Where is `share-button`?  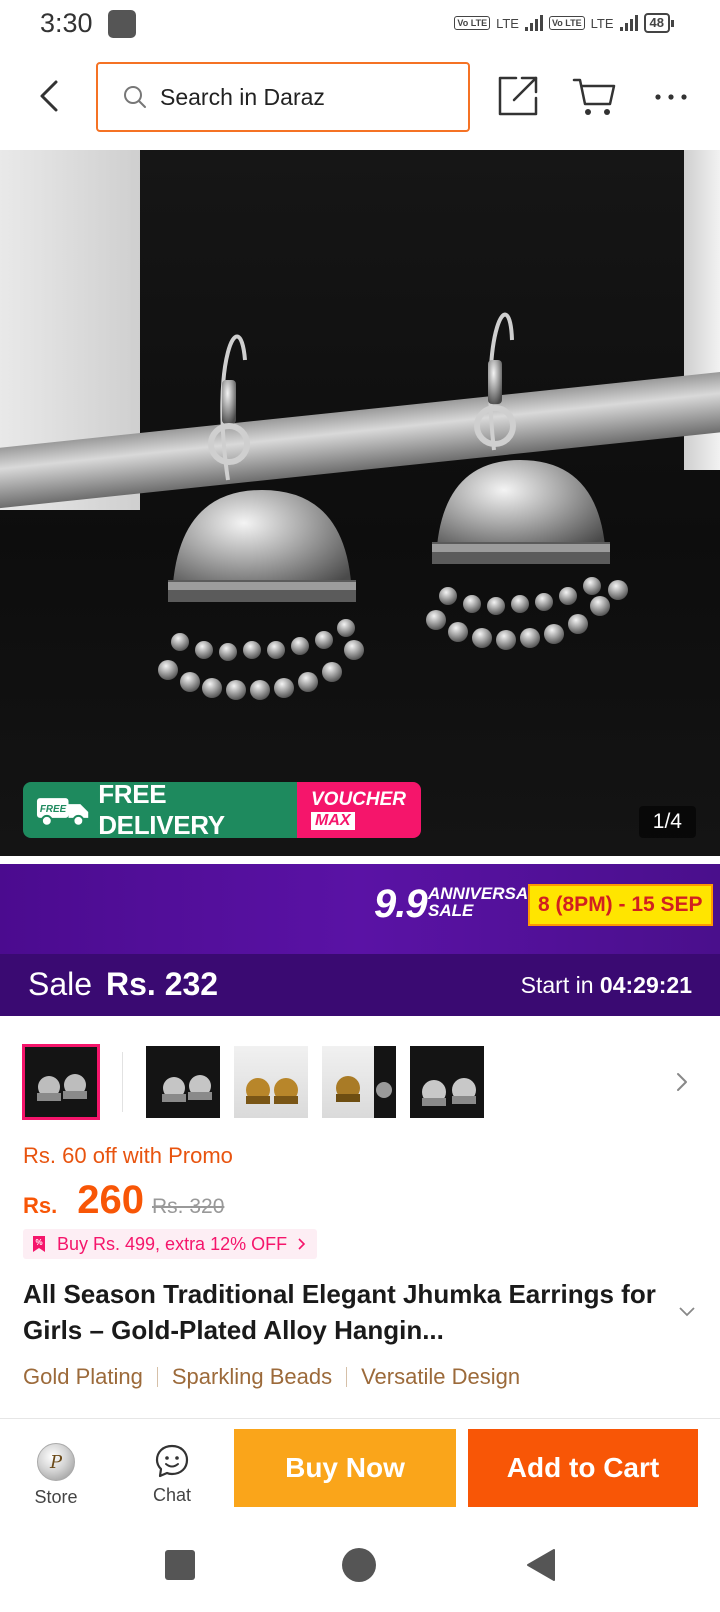 share-button is located at coordinates (518, 96).